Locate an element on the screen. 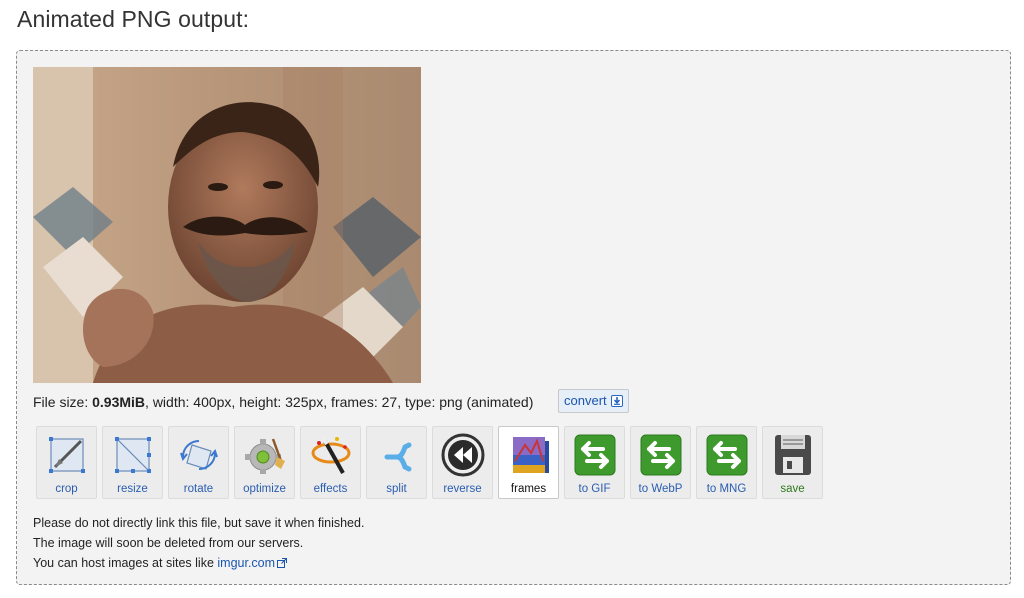 The width and height of the screenshot is (1024, 598). external-link-icon is located at coordinates (282, 564).